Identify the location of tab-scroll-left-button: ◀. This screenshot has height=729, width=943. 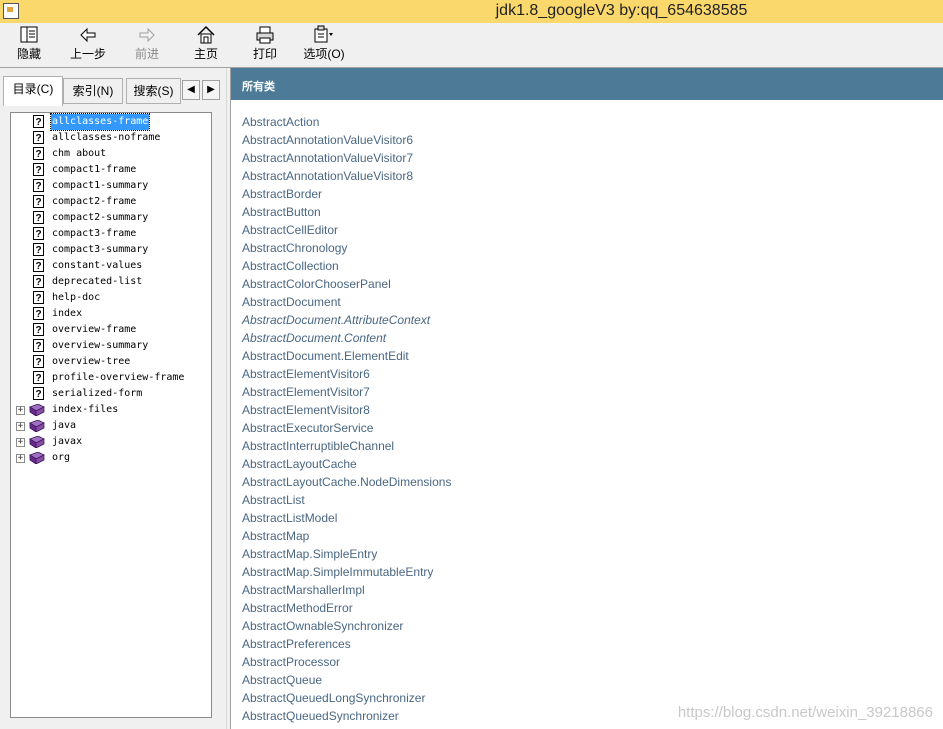
(191, 90).